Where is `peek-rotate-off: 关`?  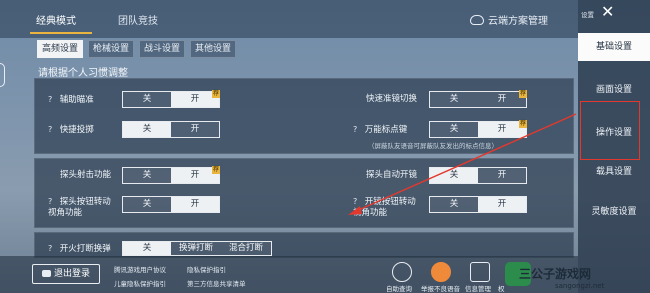
peek-rotate-off: 关 is located at coordinates (147, 204).